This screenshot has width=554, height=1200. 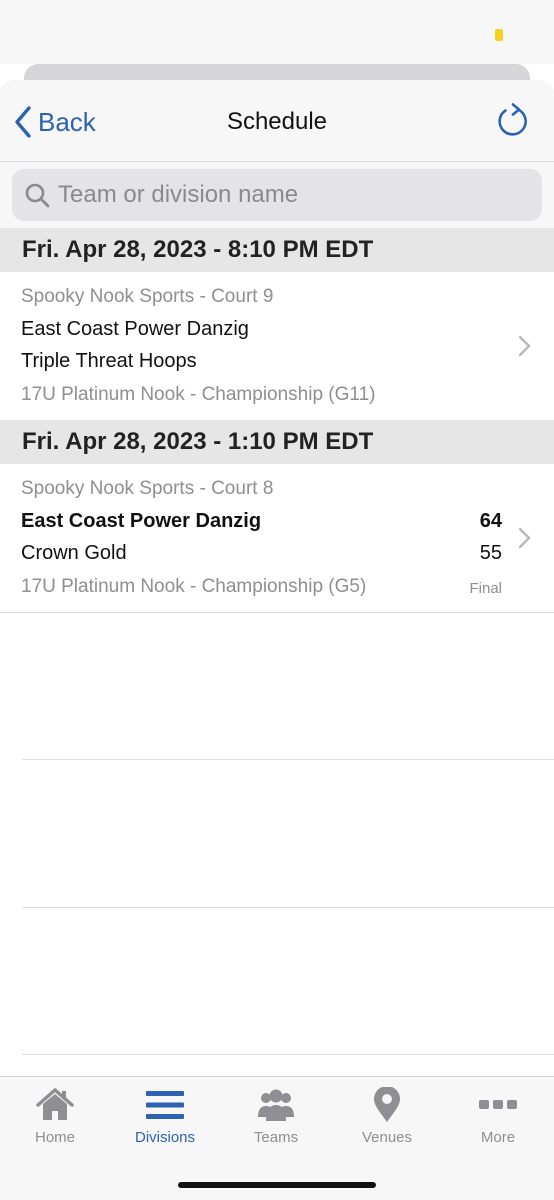 I want to click on page-title: Schedule, so click(x=277, y=121).